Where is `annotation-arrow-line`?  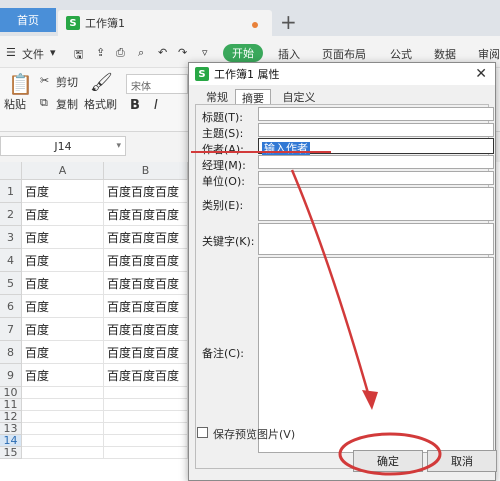 annotation-arrow-line is located at coordinates (331, 285).